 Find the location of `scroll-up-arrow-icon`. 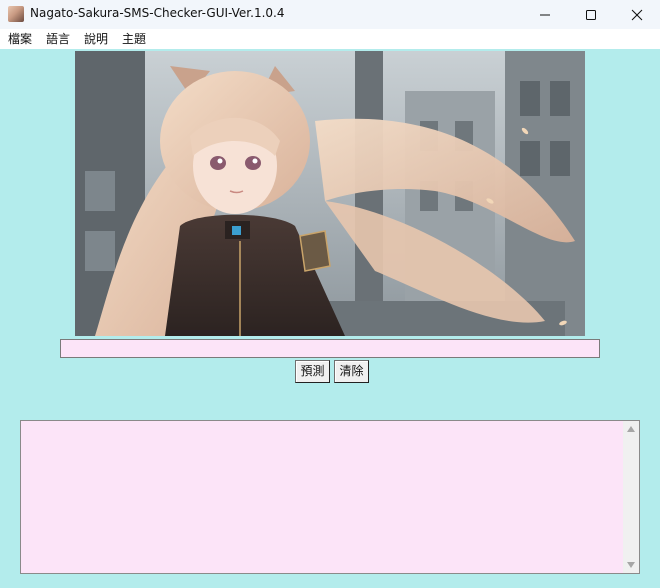

scroll-up-arrow-icon is located at coordinates (631, 429).